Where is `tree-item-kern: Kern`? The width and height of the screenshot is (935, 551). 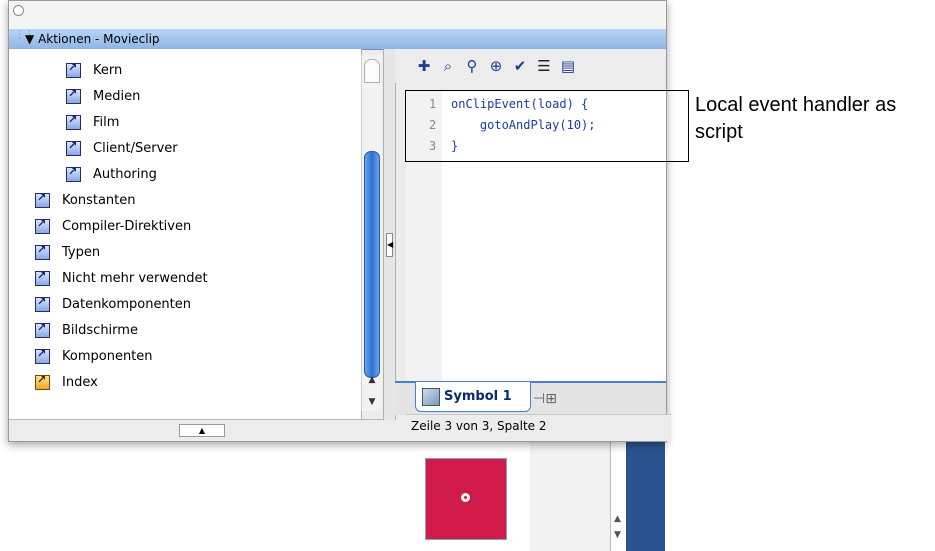 tree-item-kern: Kern is located at coordinates (94, 70).